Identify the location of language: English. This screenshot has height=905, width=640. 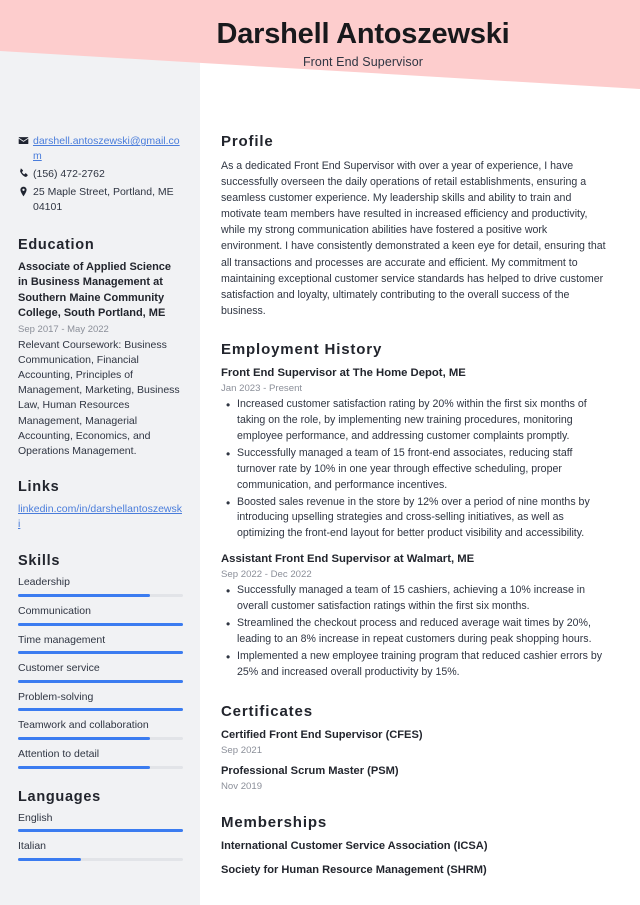
(100, 822).